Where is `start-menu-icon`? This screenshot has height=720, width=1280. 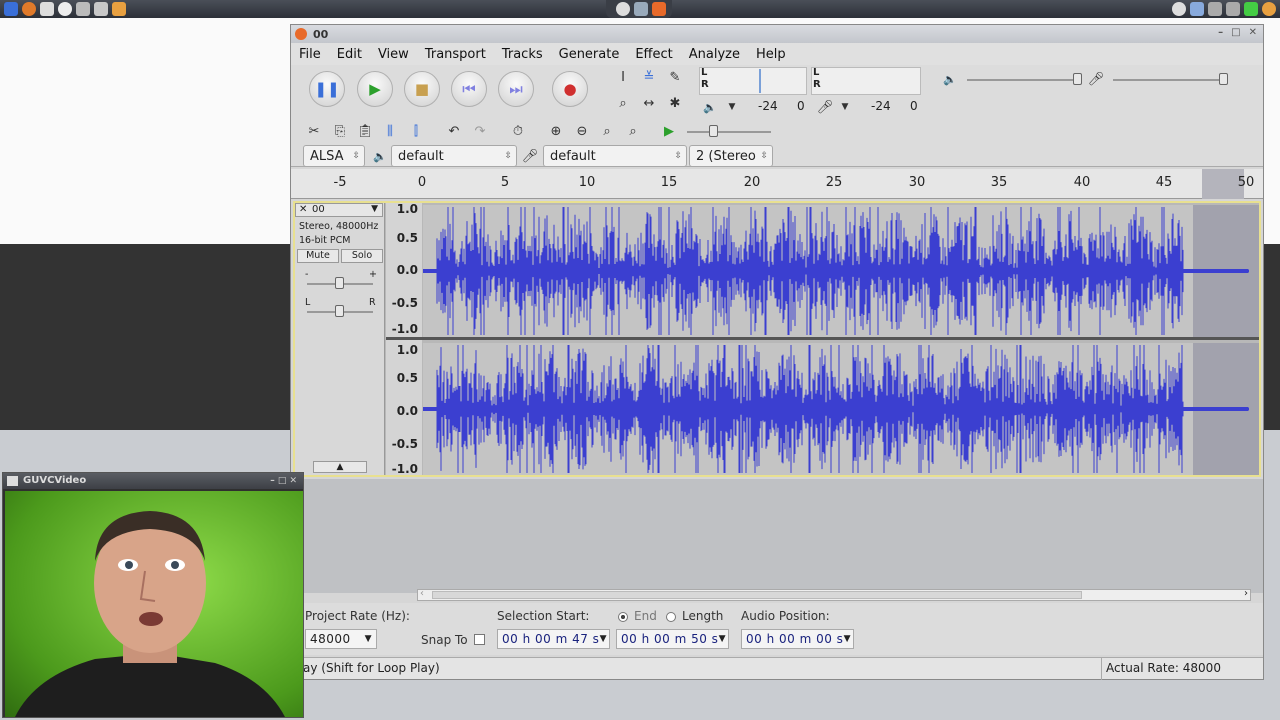 start-menu-icon is located at coordinates (11, 9).